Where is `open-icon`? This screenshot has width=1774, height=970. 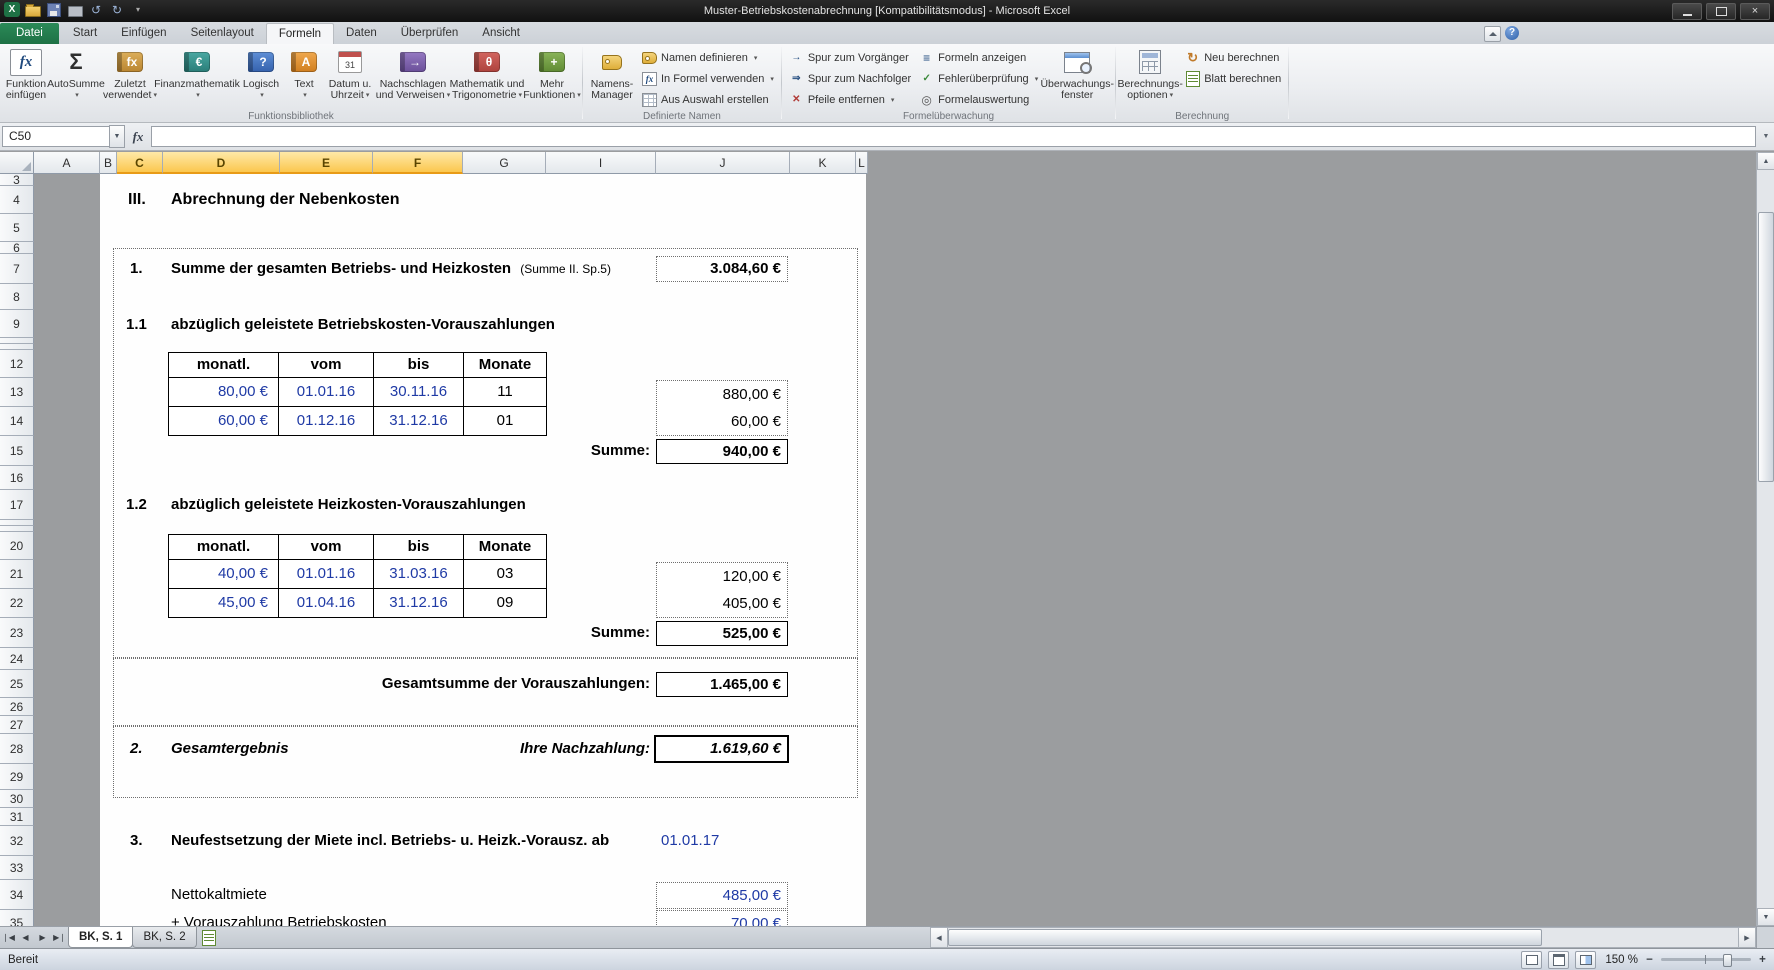
open-icon is located at coordinates (33, 9).